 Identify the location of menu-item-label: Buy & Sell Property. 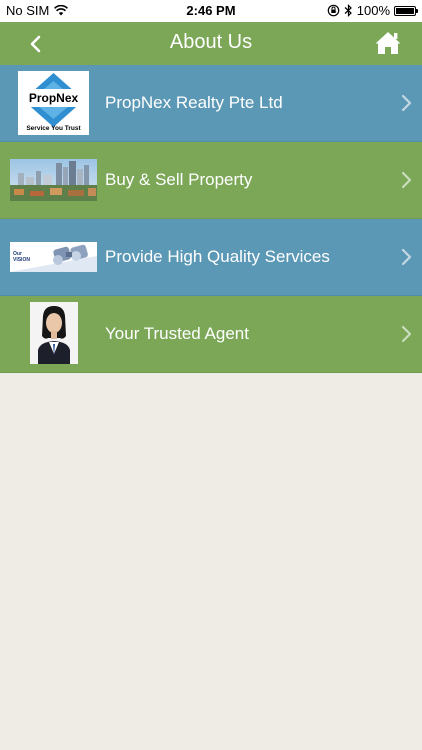
(179, 179).